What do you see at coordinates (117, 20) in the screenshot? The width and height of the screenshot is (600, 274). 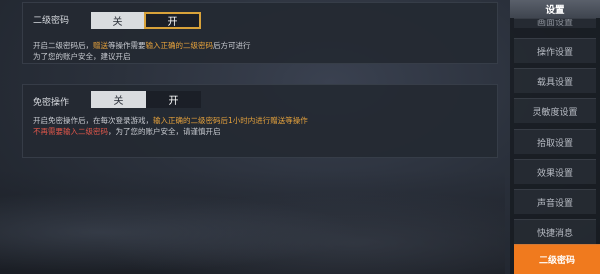 I see `secondary-password-off-button: 关` at bounding box center [117, 20].